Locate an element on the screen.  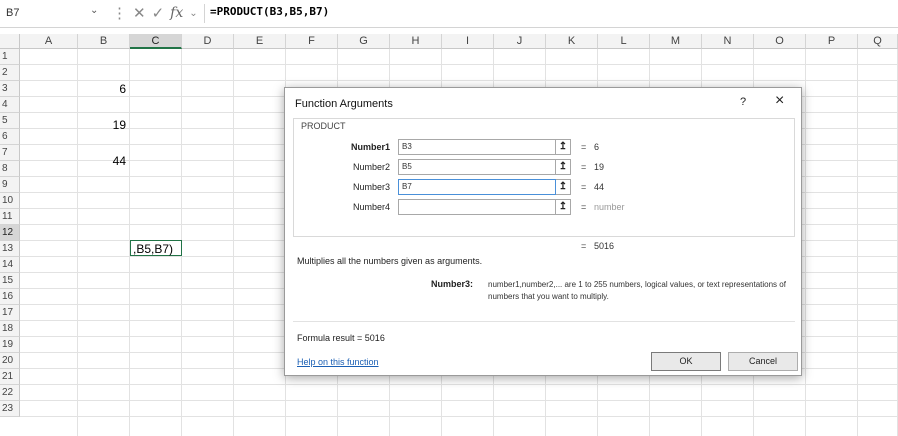
column-header-d: D is located at coordinates (208, 41).